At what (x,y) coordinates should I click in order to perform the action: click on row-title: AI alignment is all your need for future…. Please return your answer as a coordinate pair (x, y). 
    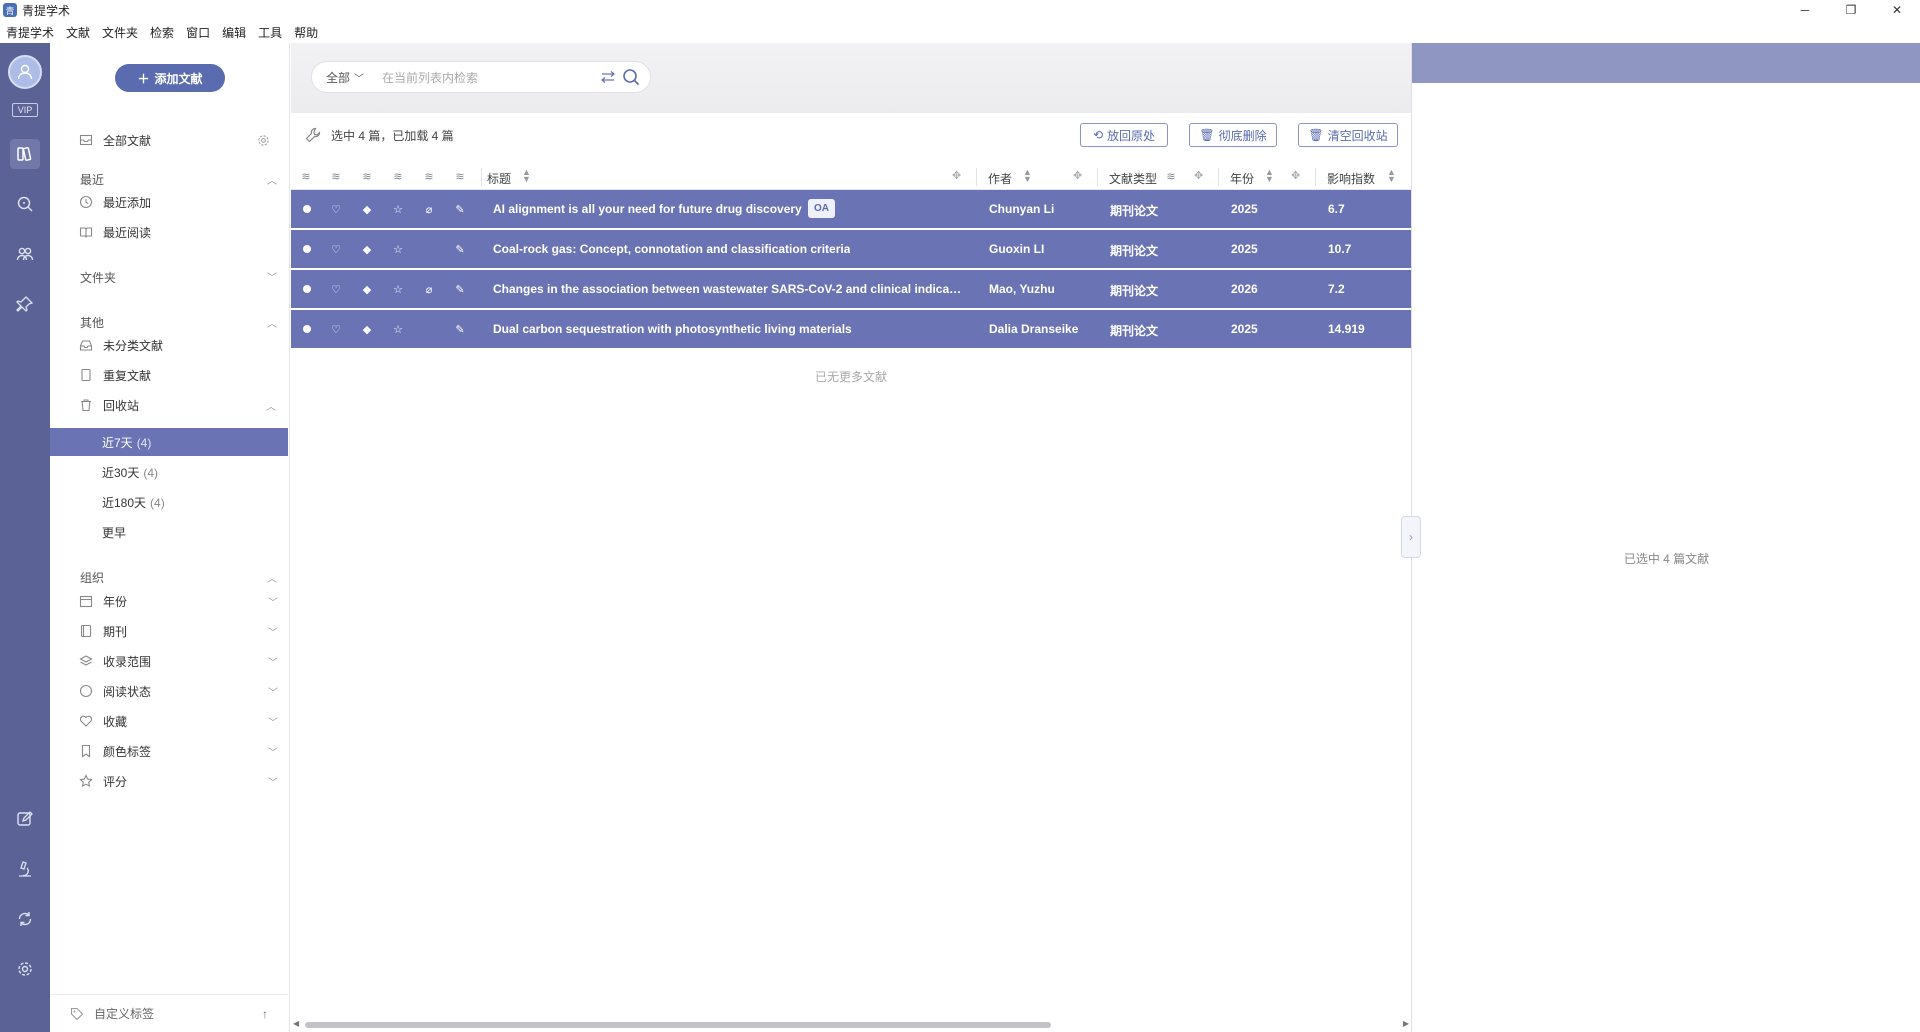
    Looking at the image, I should click on (647, 209).